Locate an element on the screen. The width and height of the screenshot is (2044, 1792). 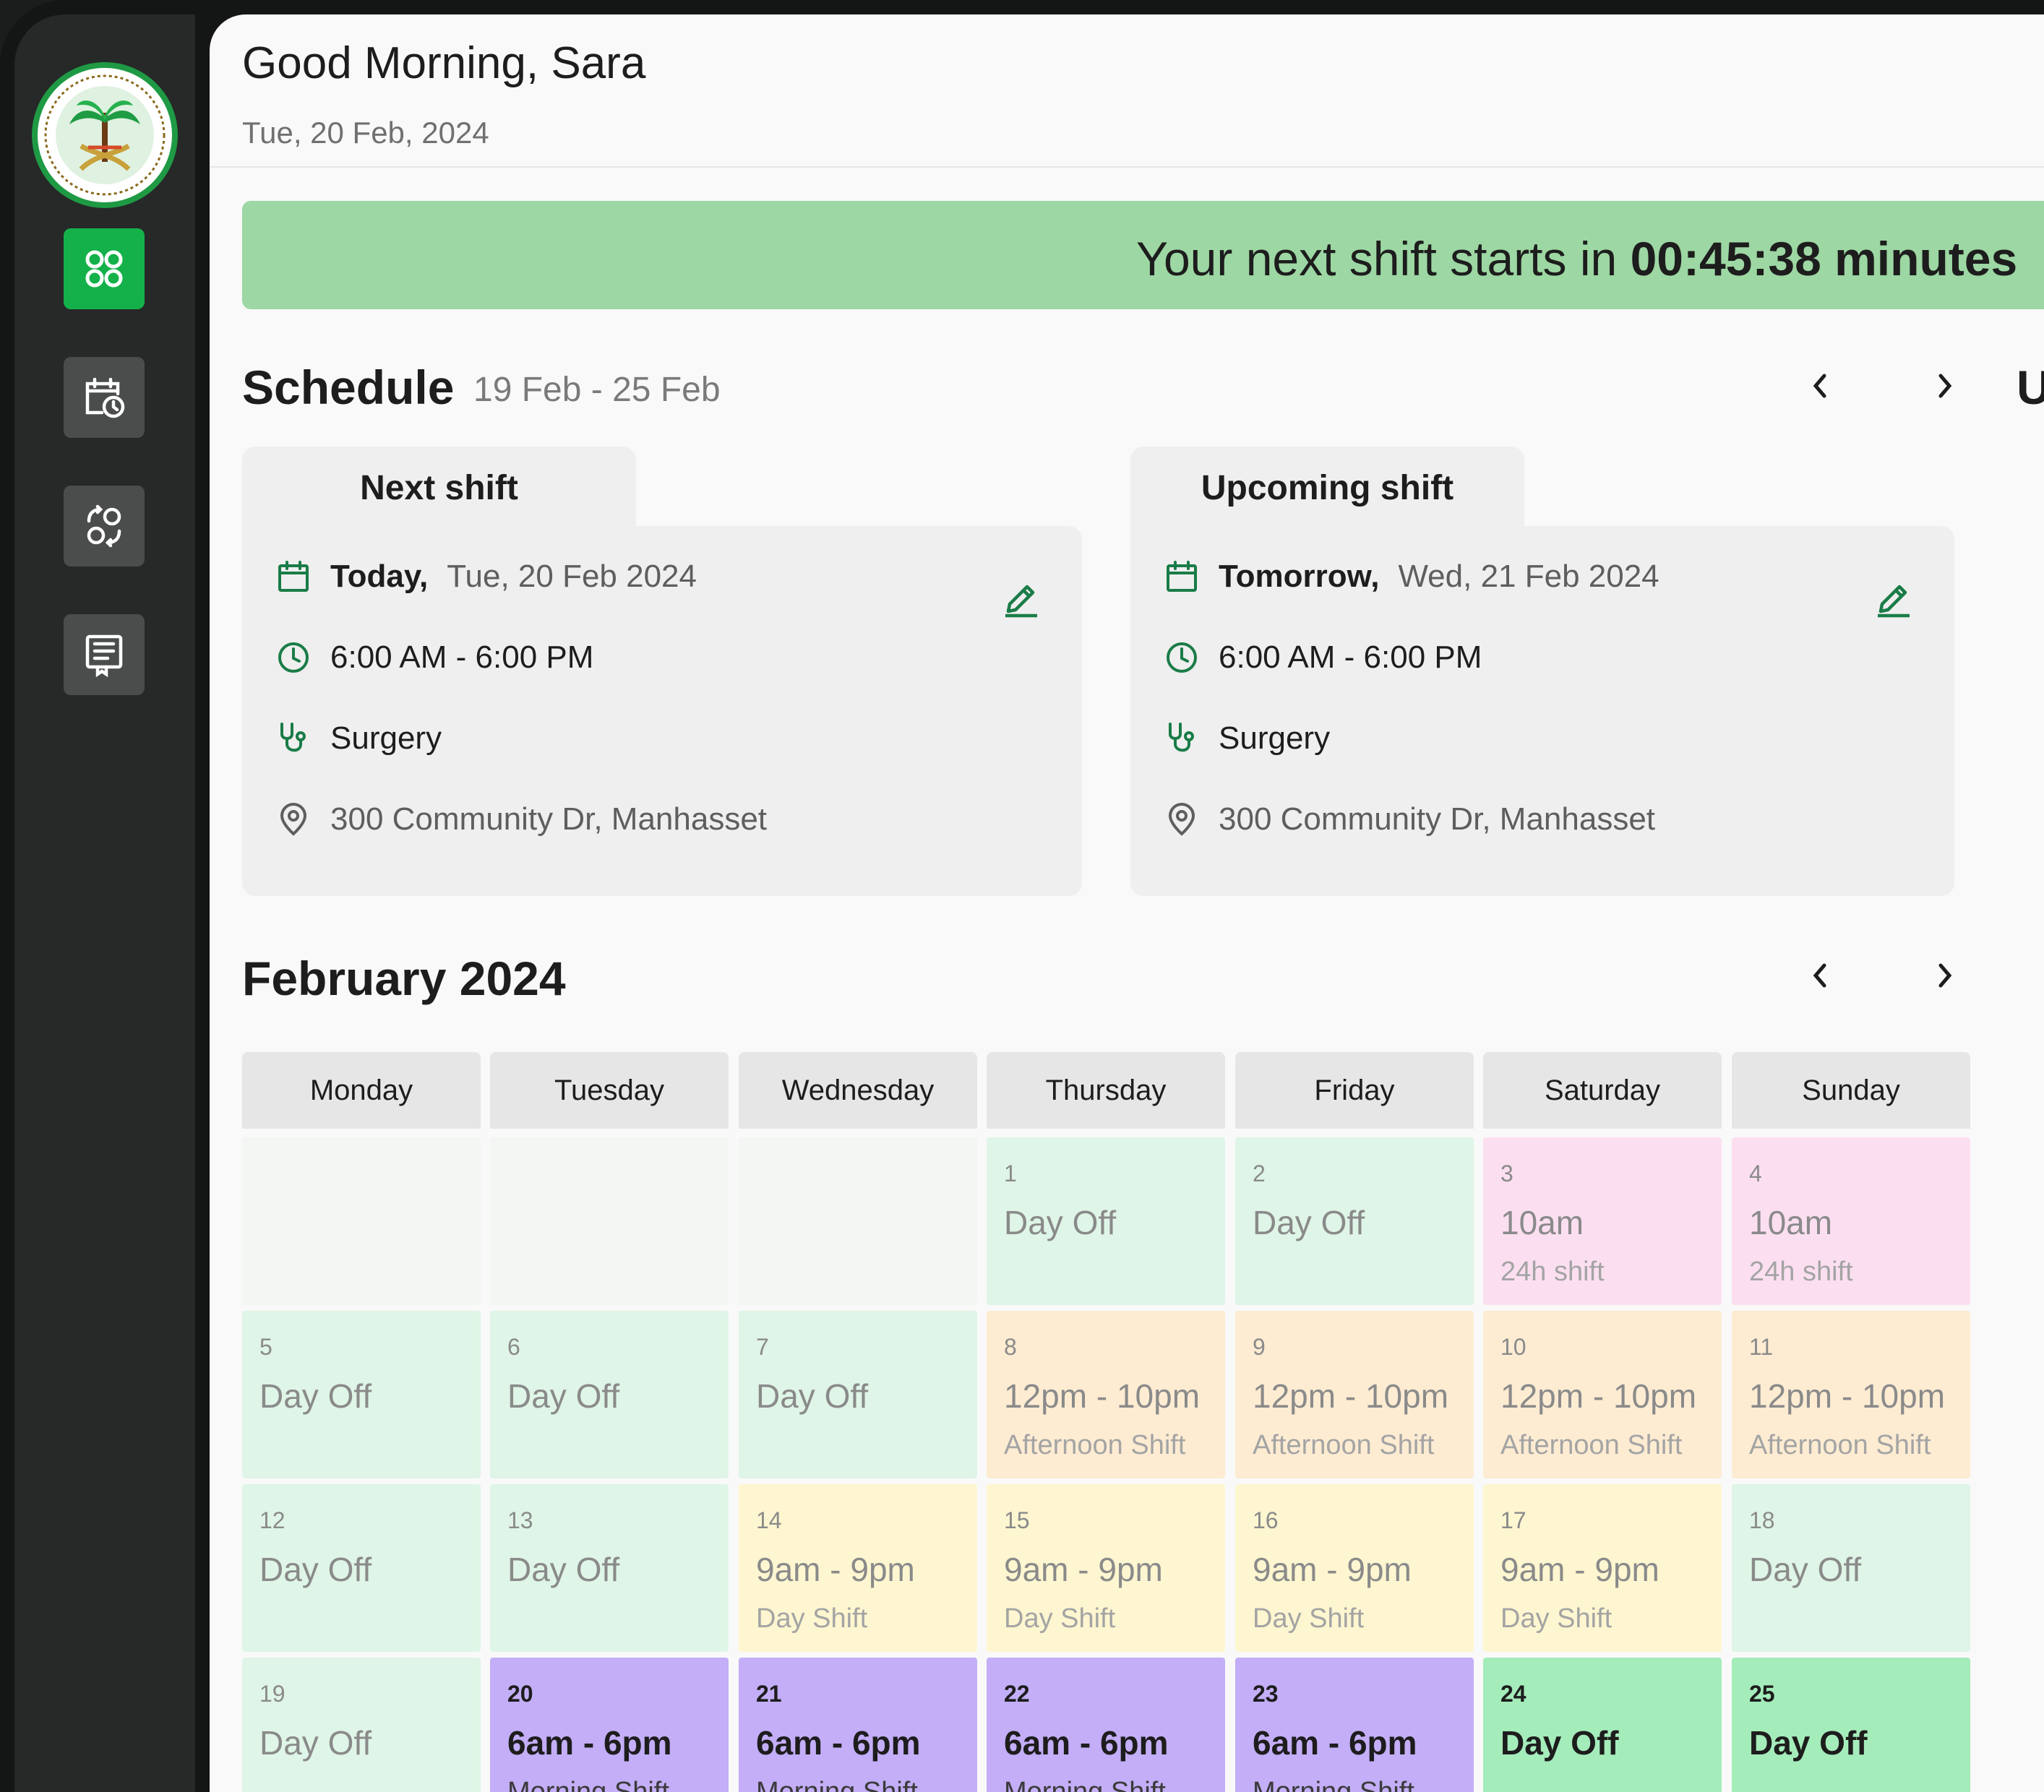
day-header-sunday: Sunday is located at coordinates (1851, 1090).